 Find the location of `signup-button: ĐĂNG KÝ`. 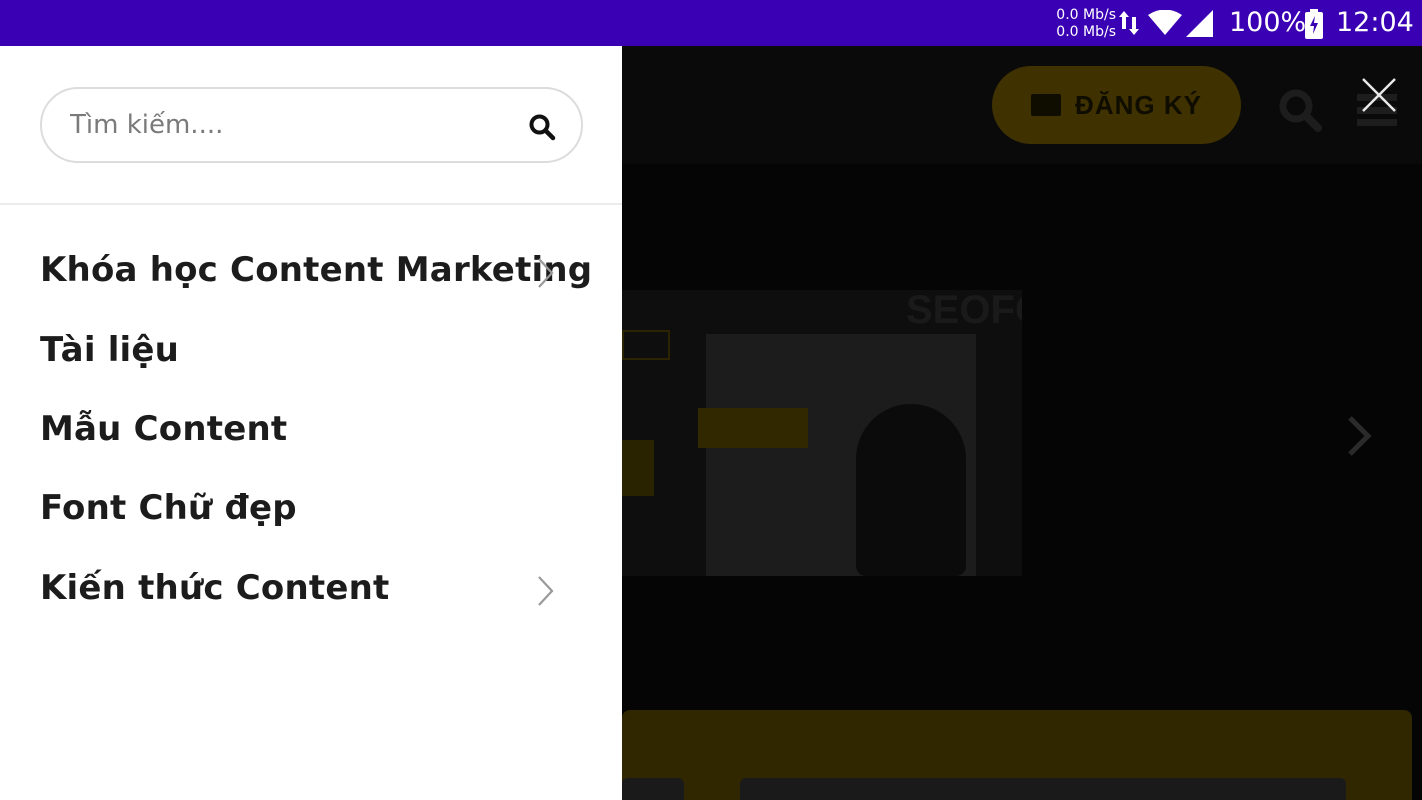

signup-button: ĐĂNG KÝ is located at coordinates (1116, 105).